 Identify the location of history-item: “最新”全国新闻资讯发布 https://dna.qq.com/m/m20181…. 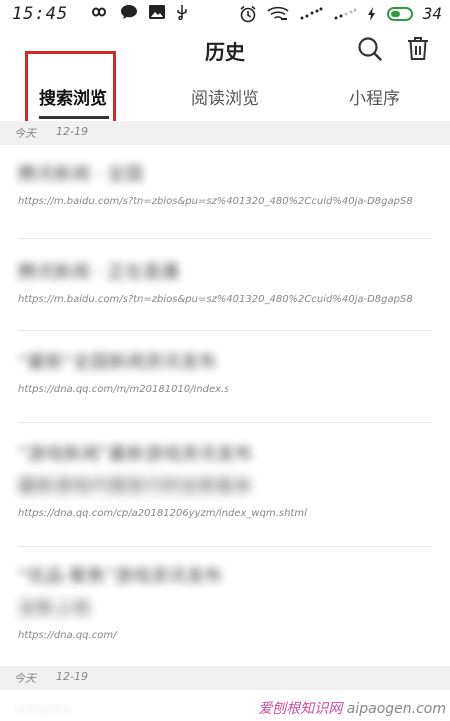
(228, 371).